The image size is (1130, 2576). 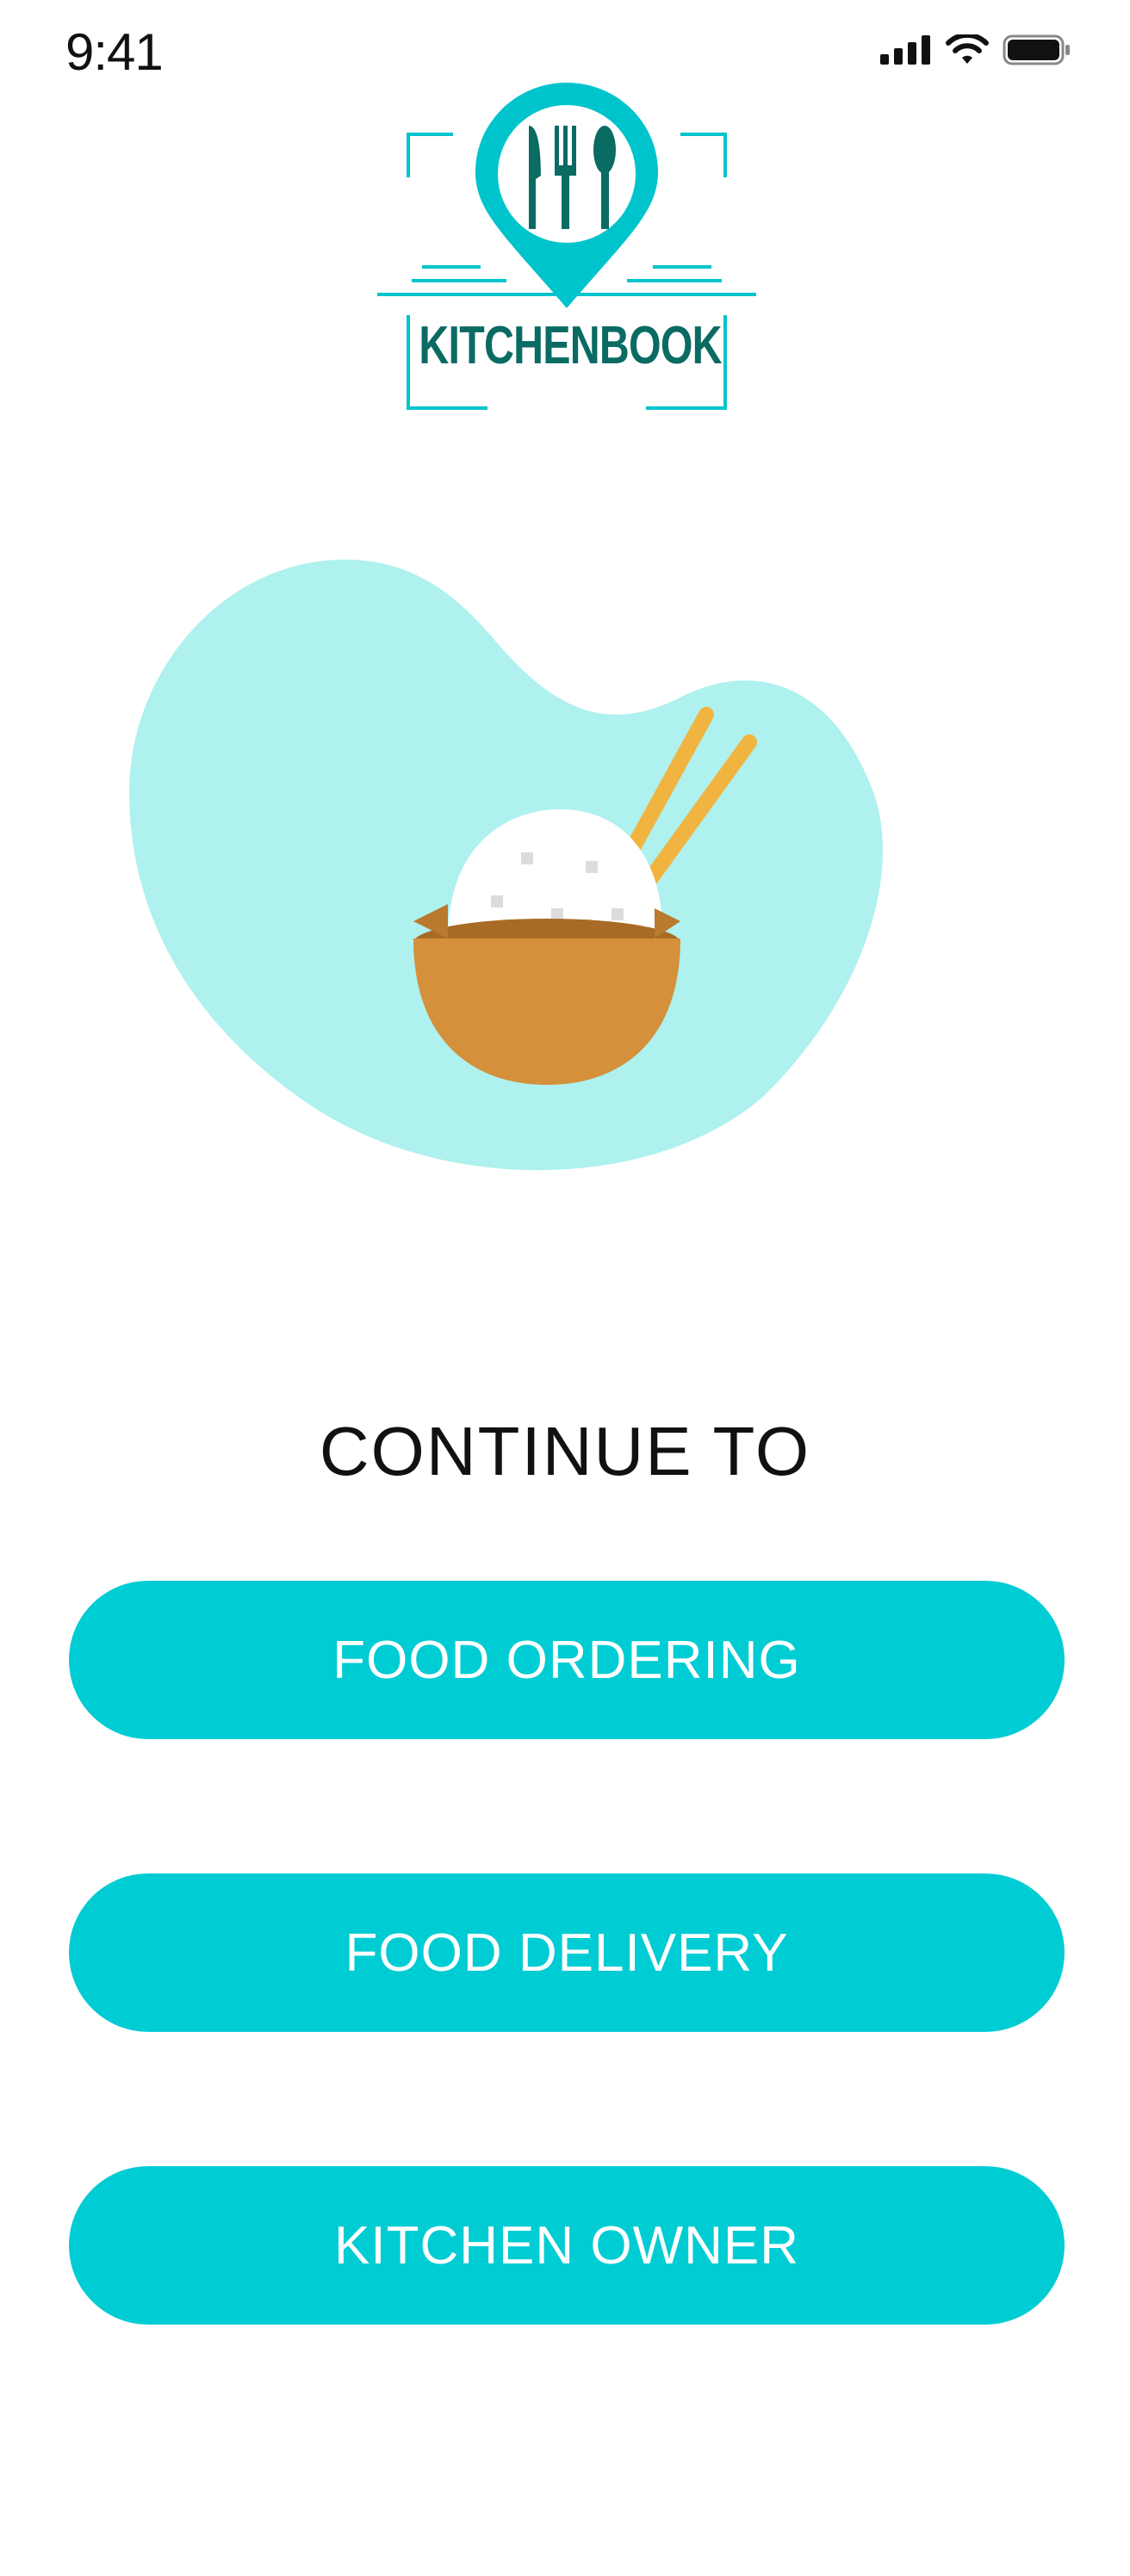 What do you see at coordinates (567, 1660) in the screenshot?
I see `food-ordering-button: FOOD ORDERING` at bounding box center [567, 1660].